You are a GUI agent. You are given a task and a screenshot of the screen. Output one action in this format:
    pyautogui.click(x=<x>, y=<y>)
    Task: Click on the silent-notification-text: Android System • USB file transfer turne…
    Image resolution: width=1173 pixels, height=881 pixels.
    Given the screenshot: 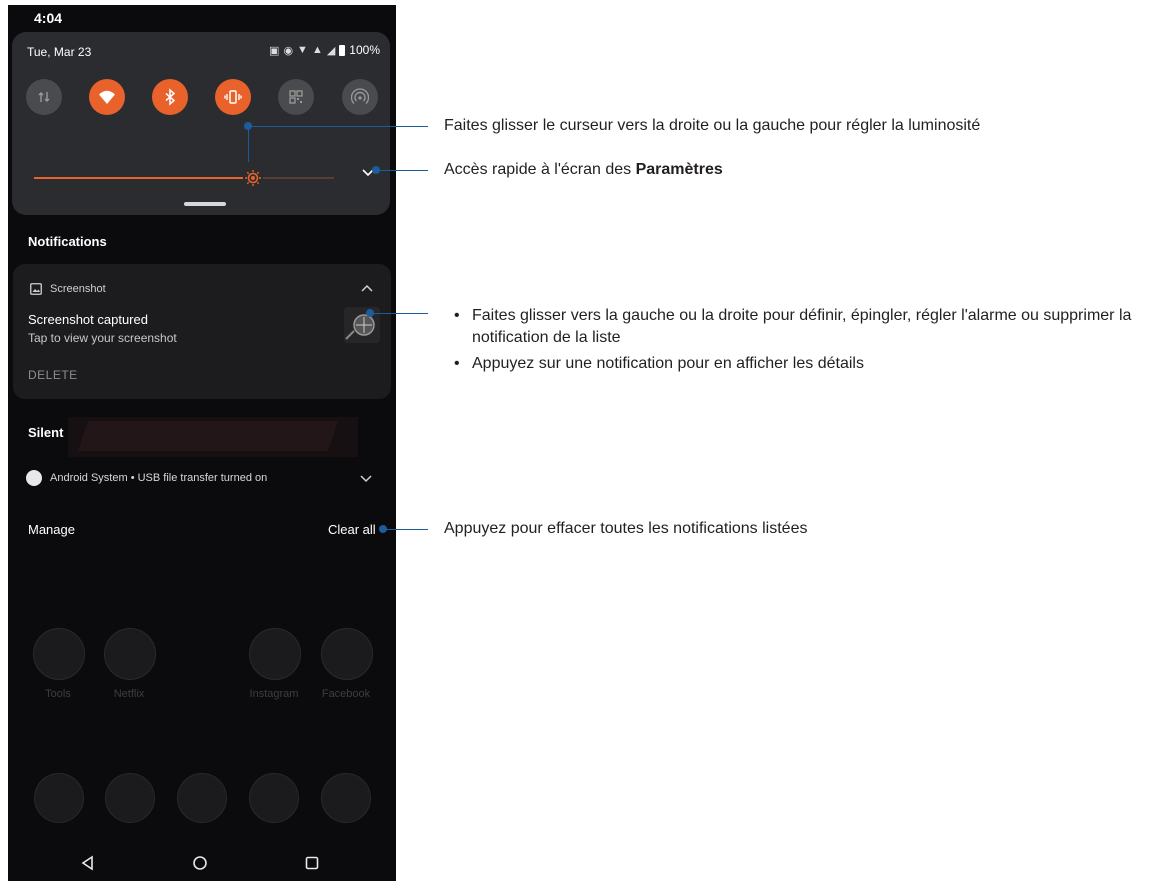 What is the action you would take?
    pyautogui.click(x=159, y=478)
    